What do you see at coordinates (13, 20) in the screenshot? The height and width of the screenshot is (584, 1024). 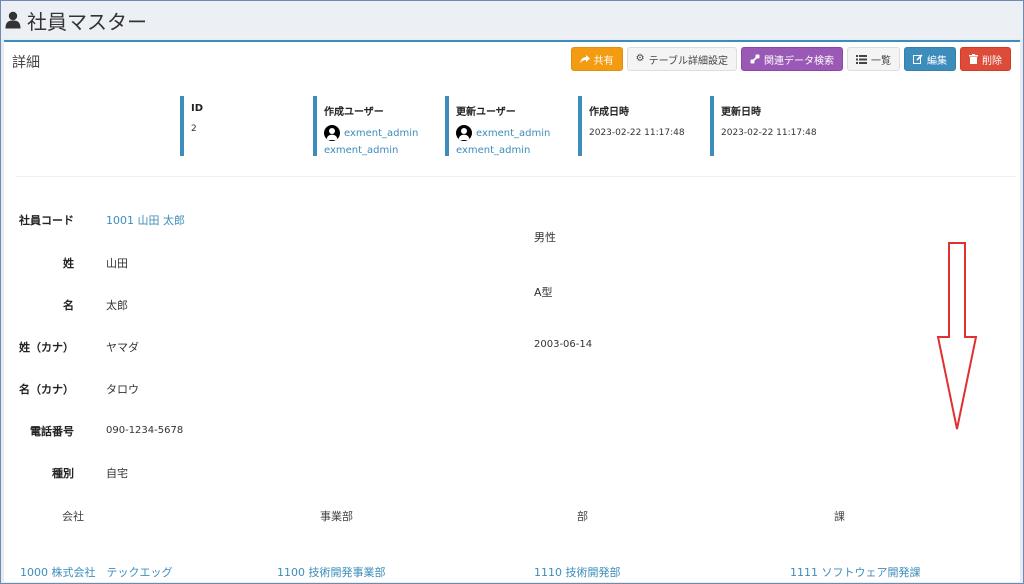 I see `user-icon` at bounding box center [13, 20].